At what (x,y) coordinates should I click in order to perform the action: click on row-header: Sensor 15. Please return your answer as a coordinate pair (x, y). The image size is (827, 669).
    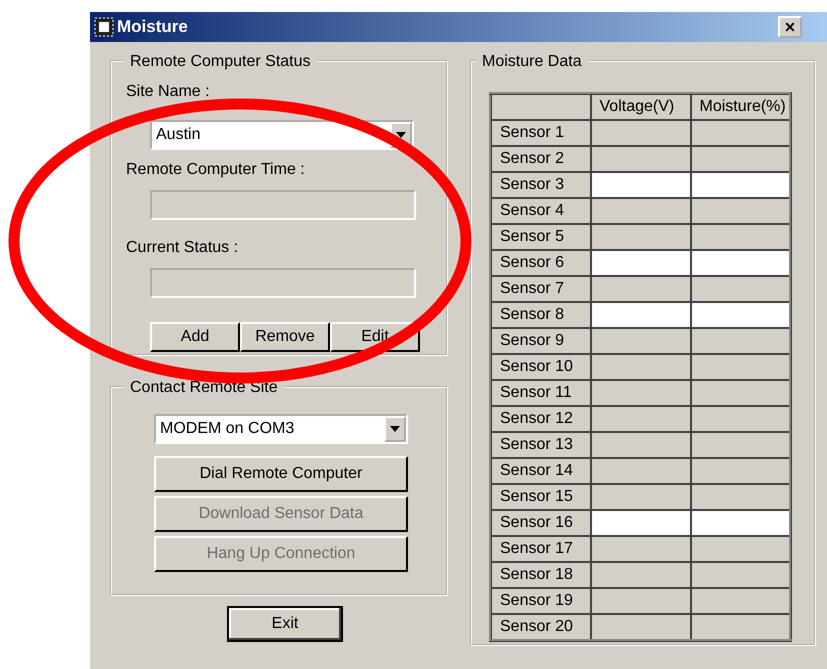
    Looking at the image, I should click on (540, 497).